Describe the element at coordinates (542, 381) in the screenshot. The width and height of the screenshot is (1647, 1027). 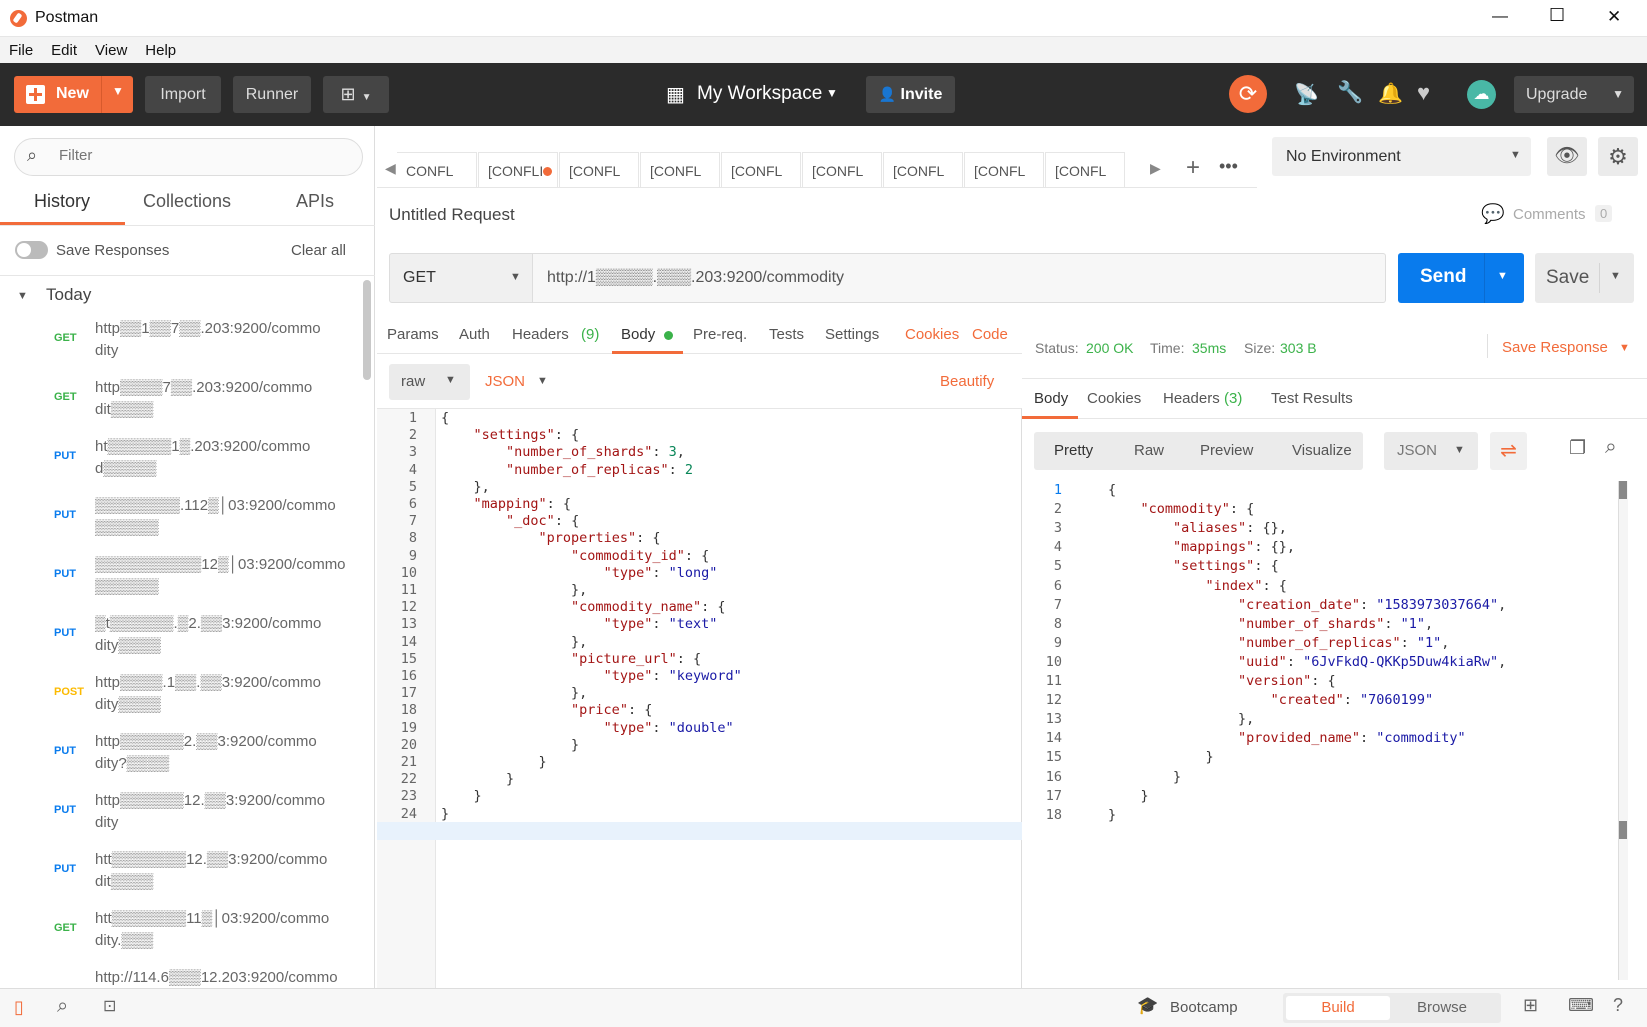
I see `body-format-dropdown-icon: ▼` at that location.